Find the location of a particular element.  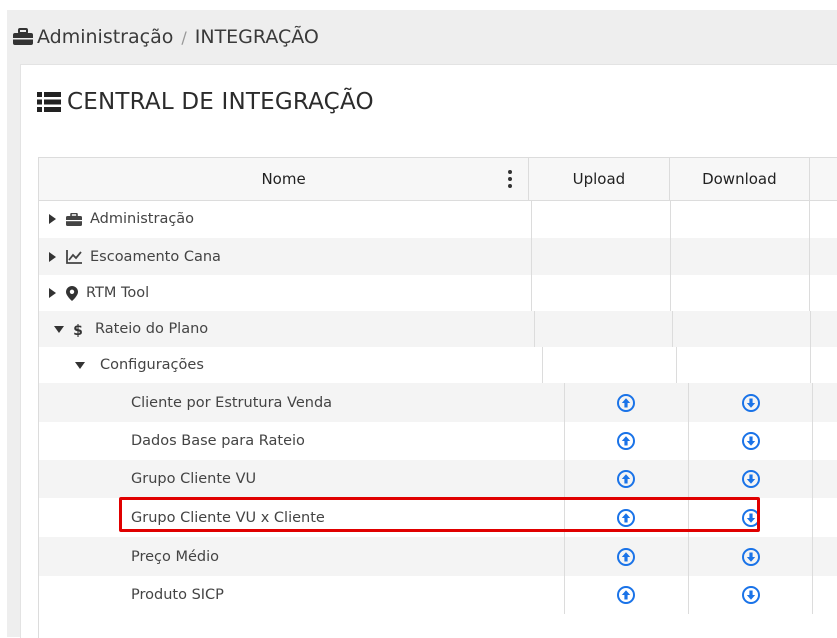

row-label: Grupo Cliente VU is located at coordinates (194, 479).